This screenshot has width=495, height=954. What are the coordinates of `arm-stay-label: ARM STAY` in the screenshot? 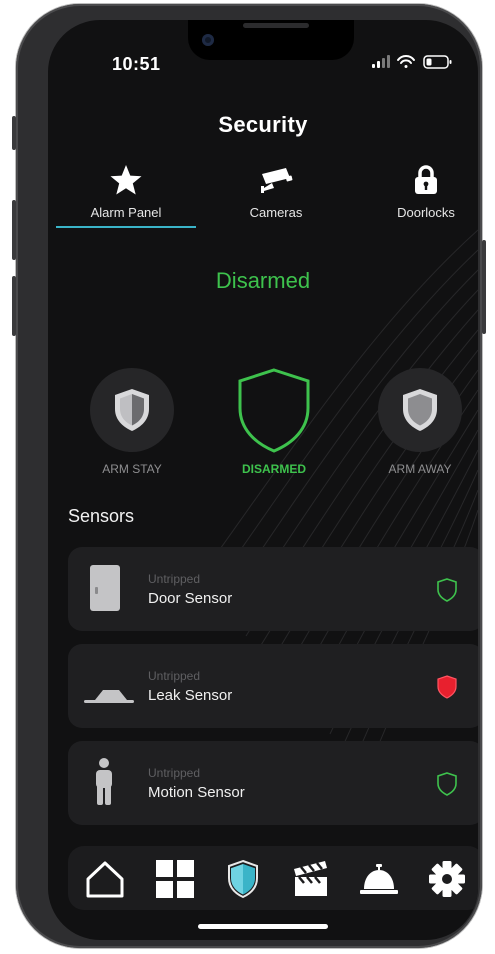 It's located at (132, 469).